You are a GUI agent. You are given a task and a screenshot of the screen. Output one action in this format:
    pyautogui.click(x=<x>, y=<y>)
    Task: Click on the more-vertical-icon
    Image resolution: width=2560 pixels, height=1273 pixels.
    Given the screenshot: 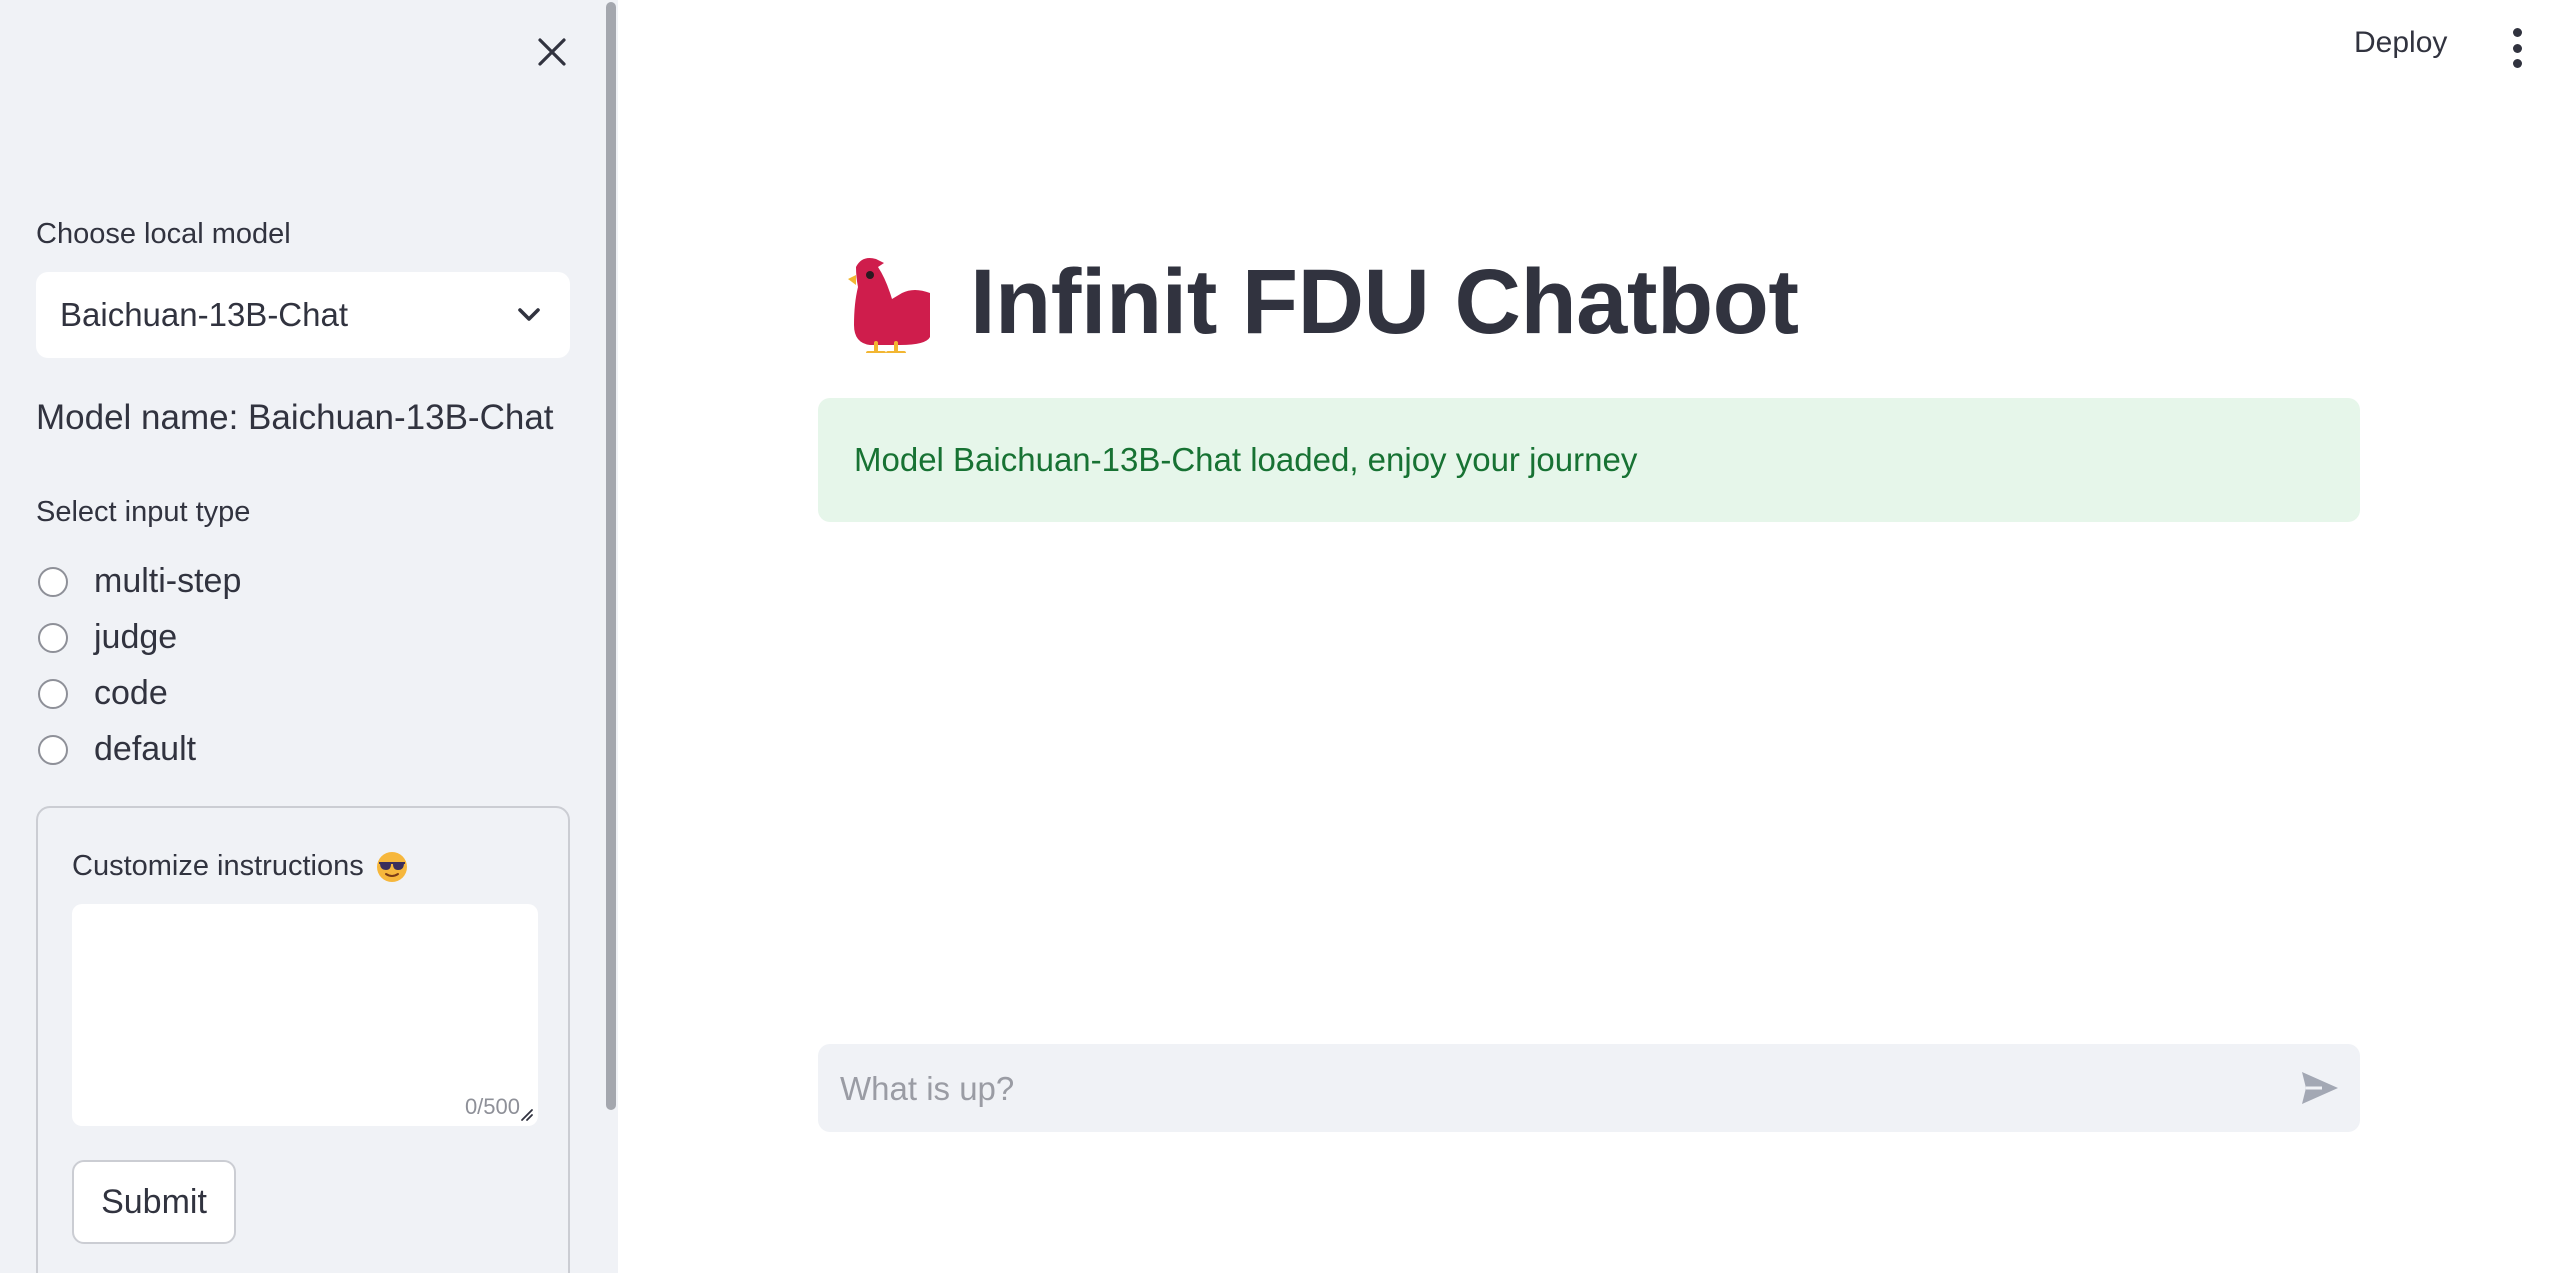 What is the action you would take?
    pyautogui.click(x=2517, y=48)
    